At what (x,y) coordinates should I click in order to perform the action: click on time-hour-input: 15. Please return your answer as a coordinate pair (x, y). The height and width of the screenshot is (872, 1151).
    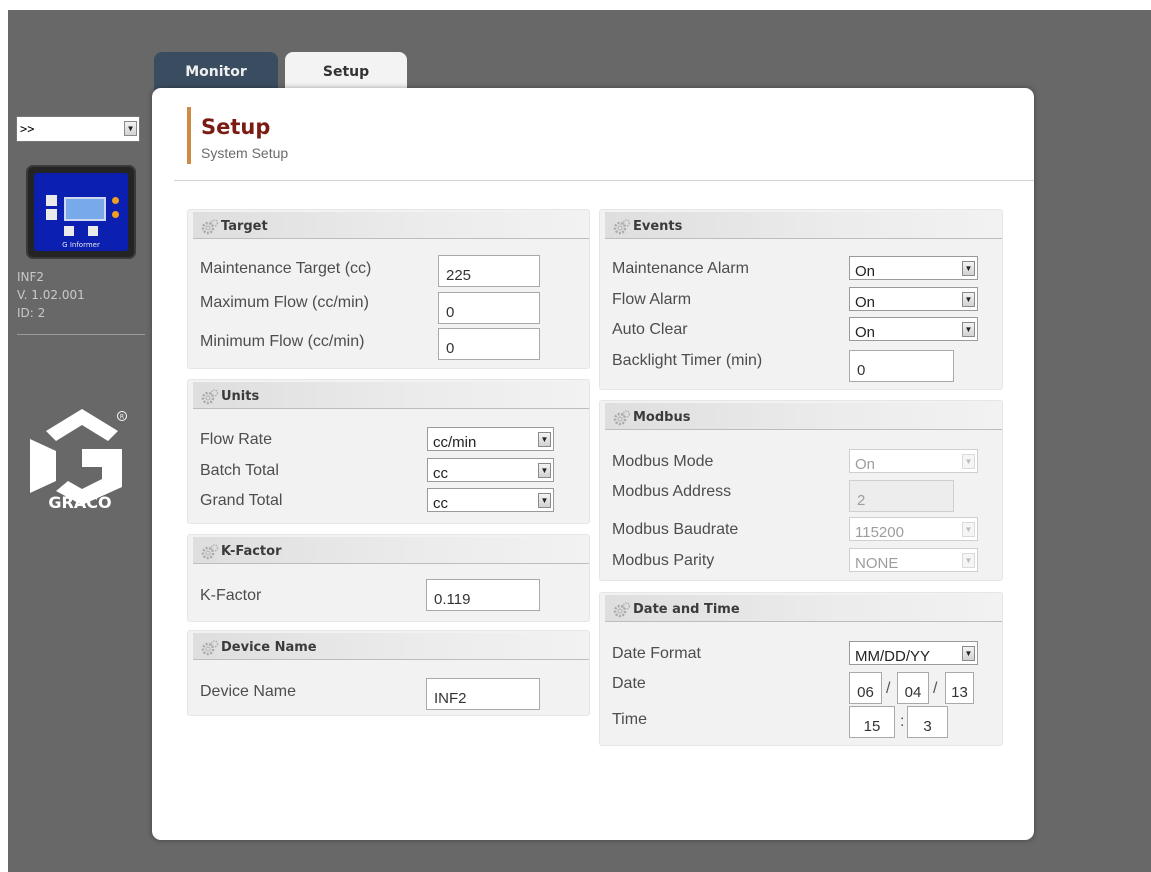
    Looking at the image, I should click on (872, 722).